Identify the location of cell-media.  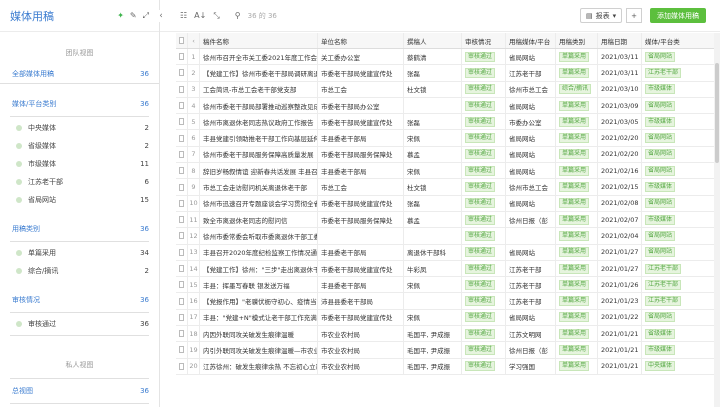
(531, 236).